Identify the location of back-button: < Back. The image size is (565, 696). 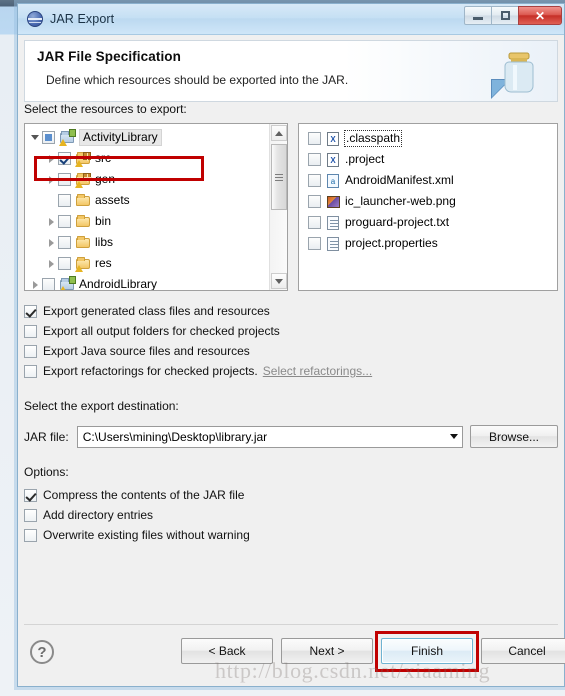
(227, 651).